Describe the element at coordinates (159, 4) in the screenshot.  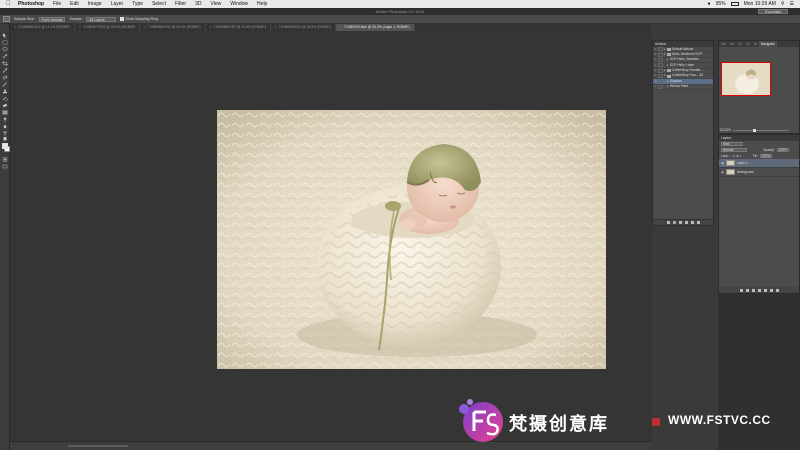
I see `menu-select: Select` at that location.